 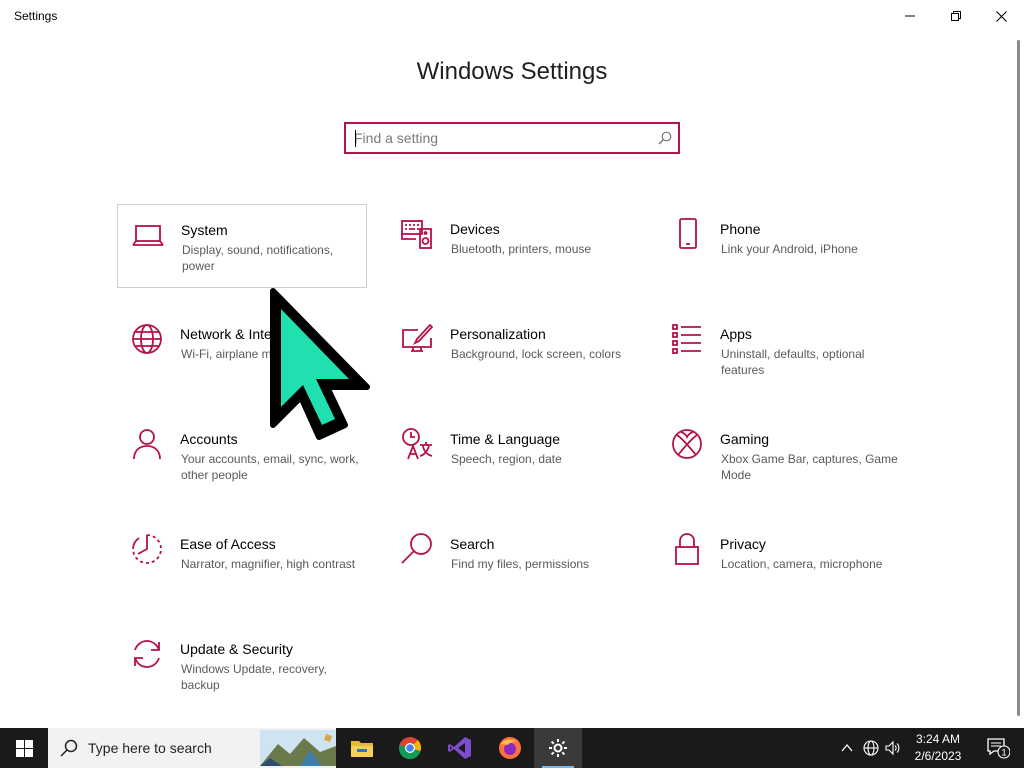 What do you see at coordinates (793, 362) in the screenshot?
I see `tile-description: Uninstall, defaults, optional features` at bounding box center [793, 362].